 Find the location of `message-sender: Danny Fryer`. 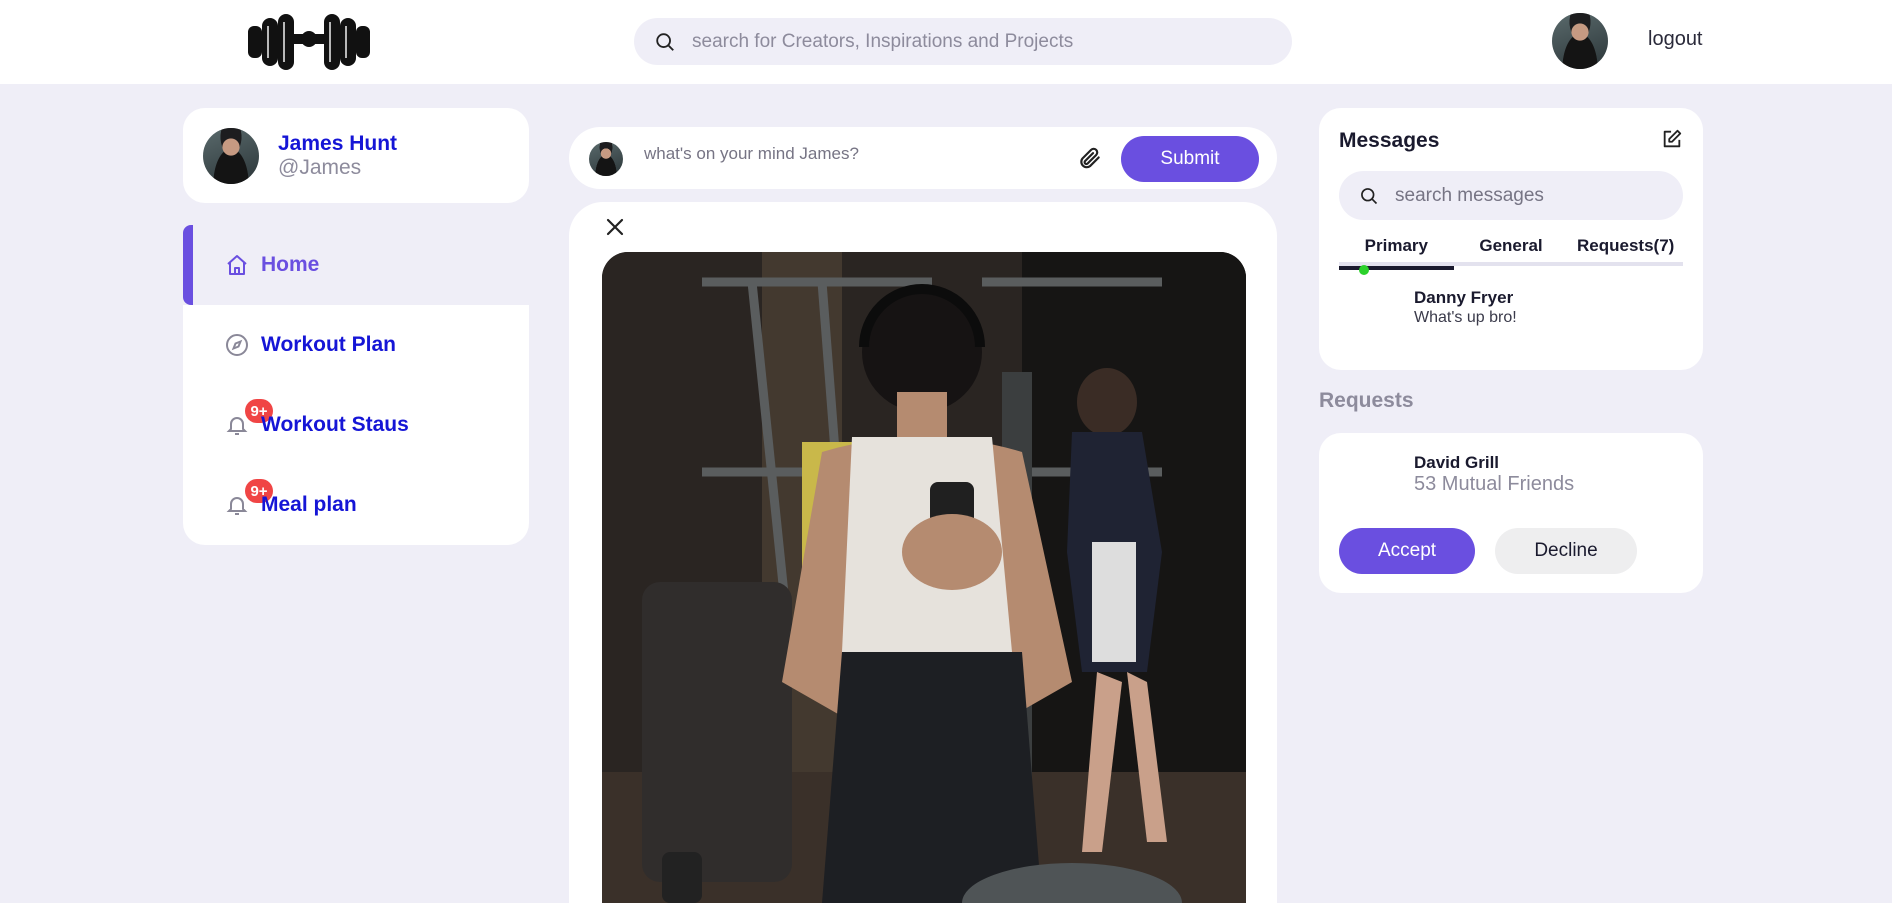

message-sender: Danny Fryer is located at coordinates (1464, 297).